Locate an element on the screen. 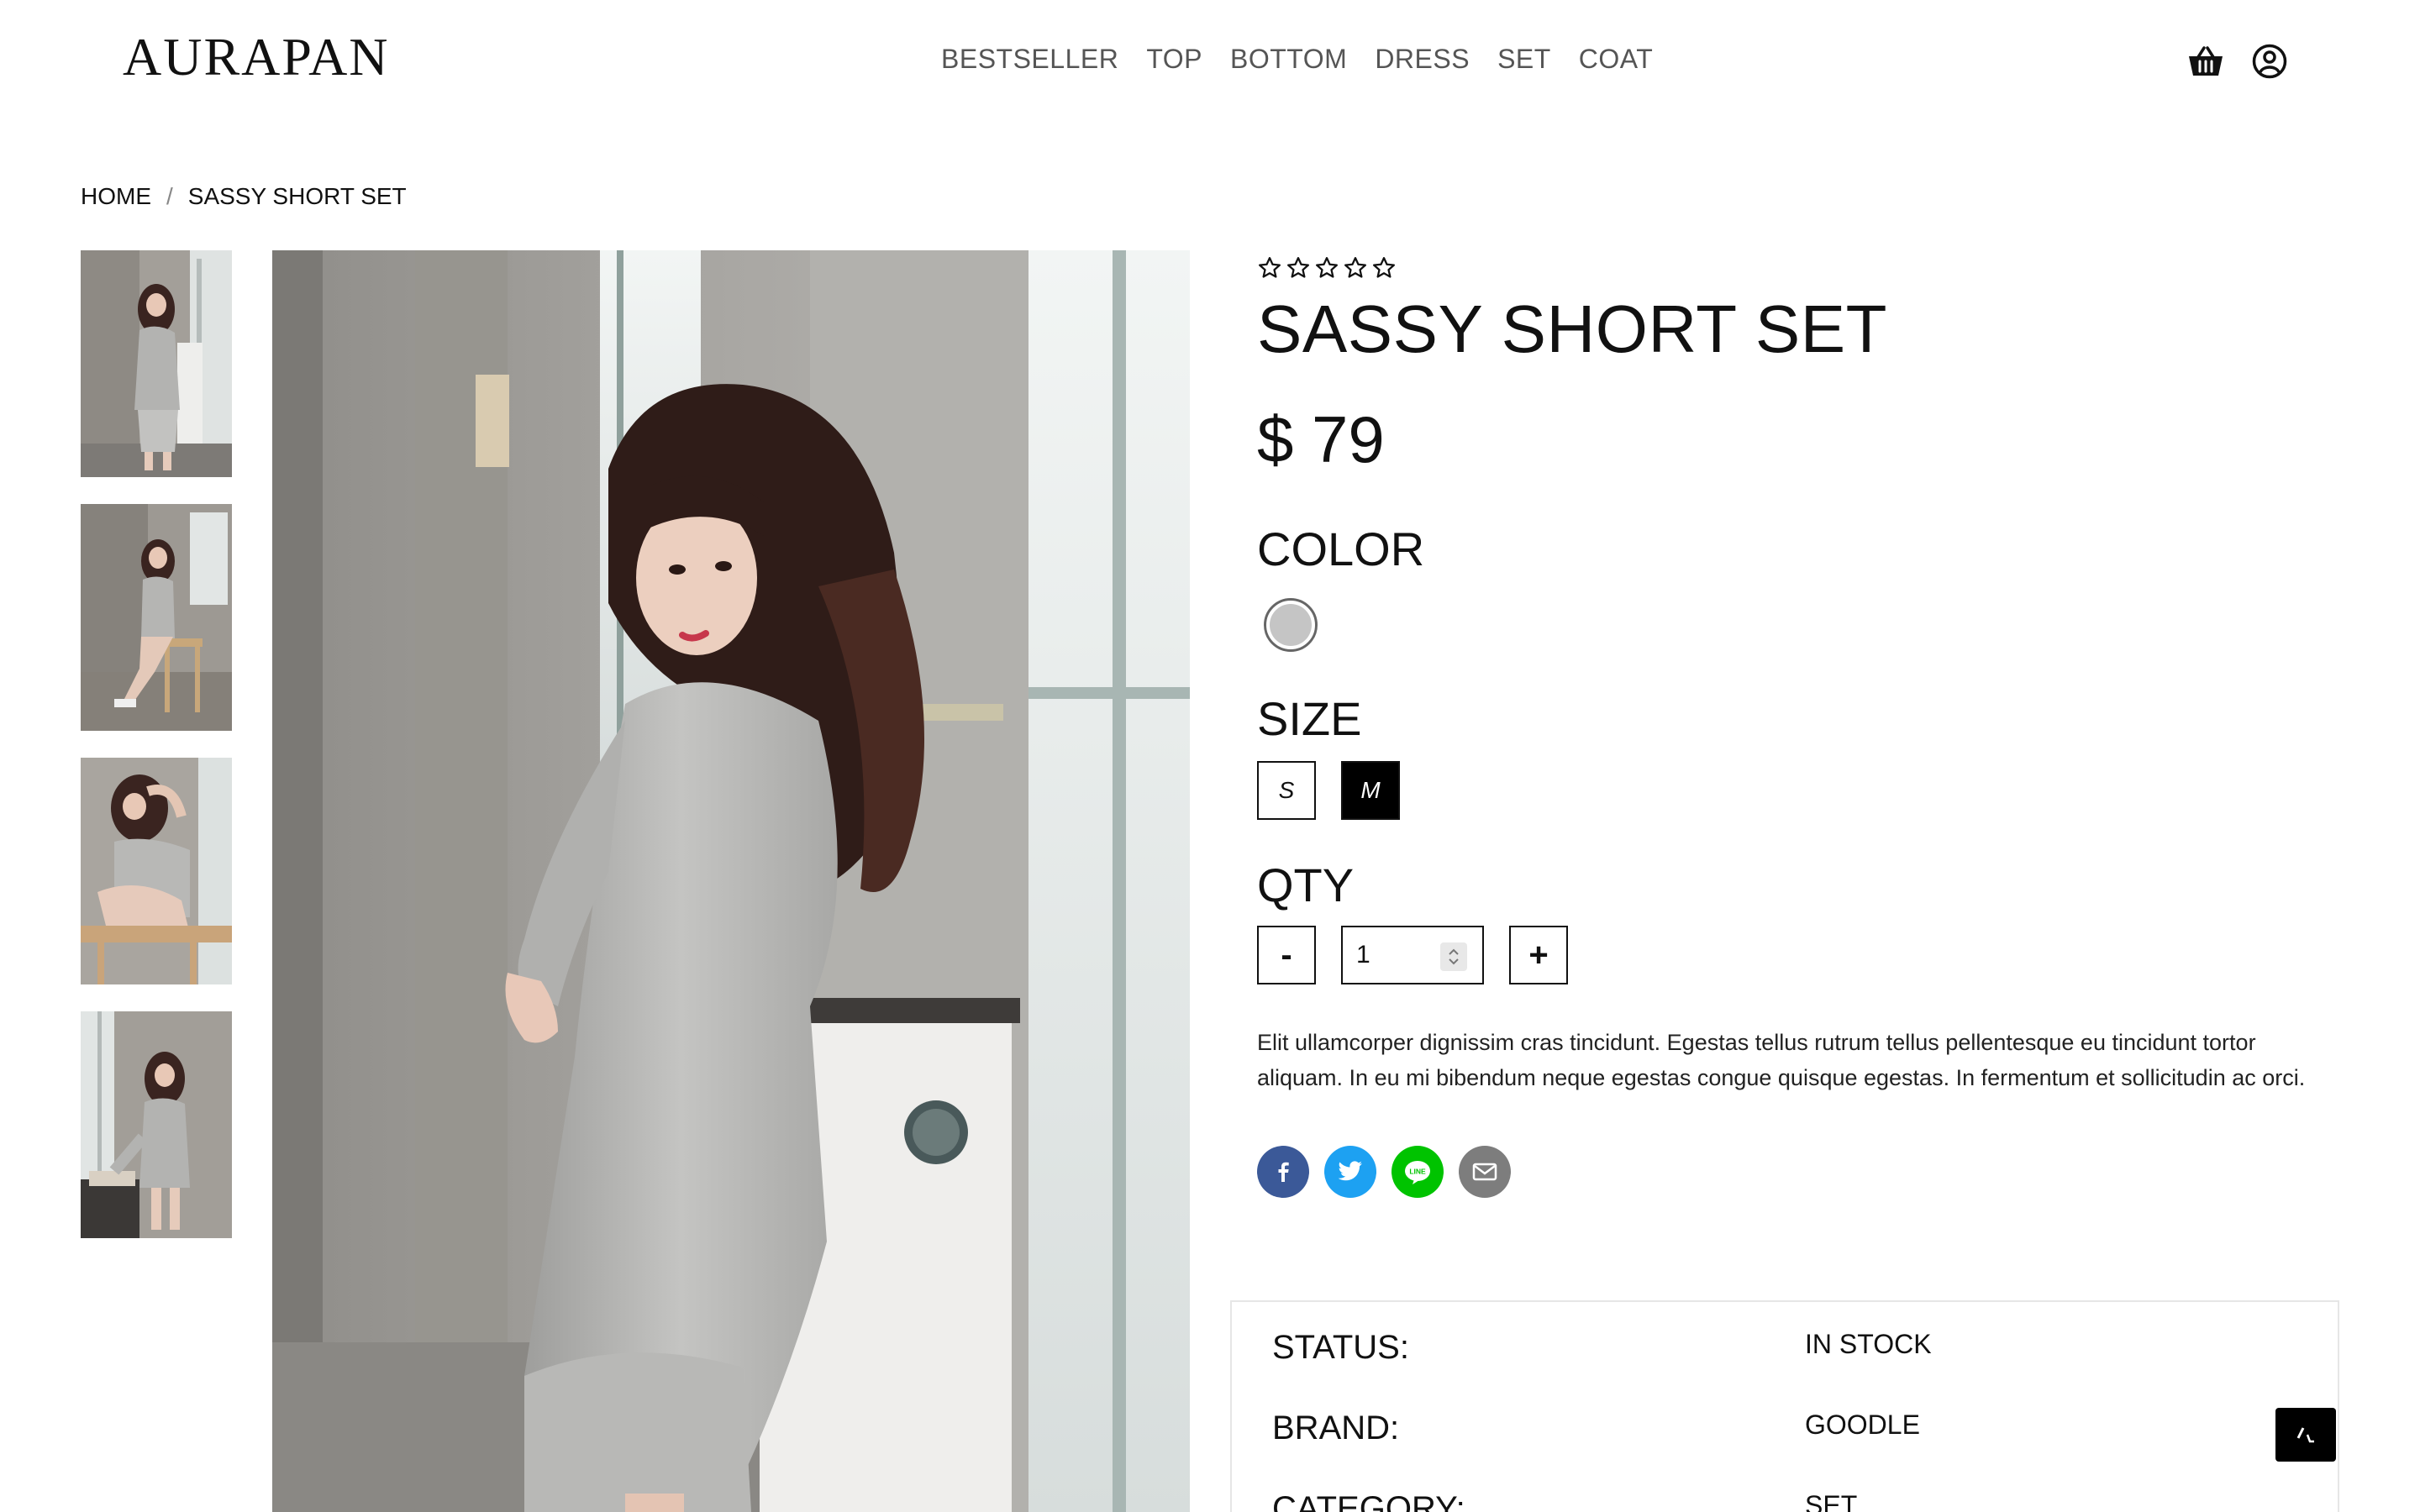  qty-increase-button: + is located at coordinates (1538, 955).